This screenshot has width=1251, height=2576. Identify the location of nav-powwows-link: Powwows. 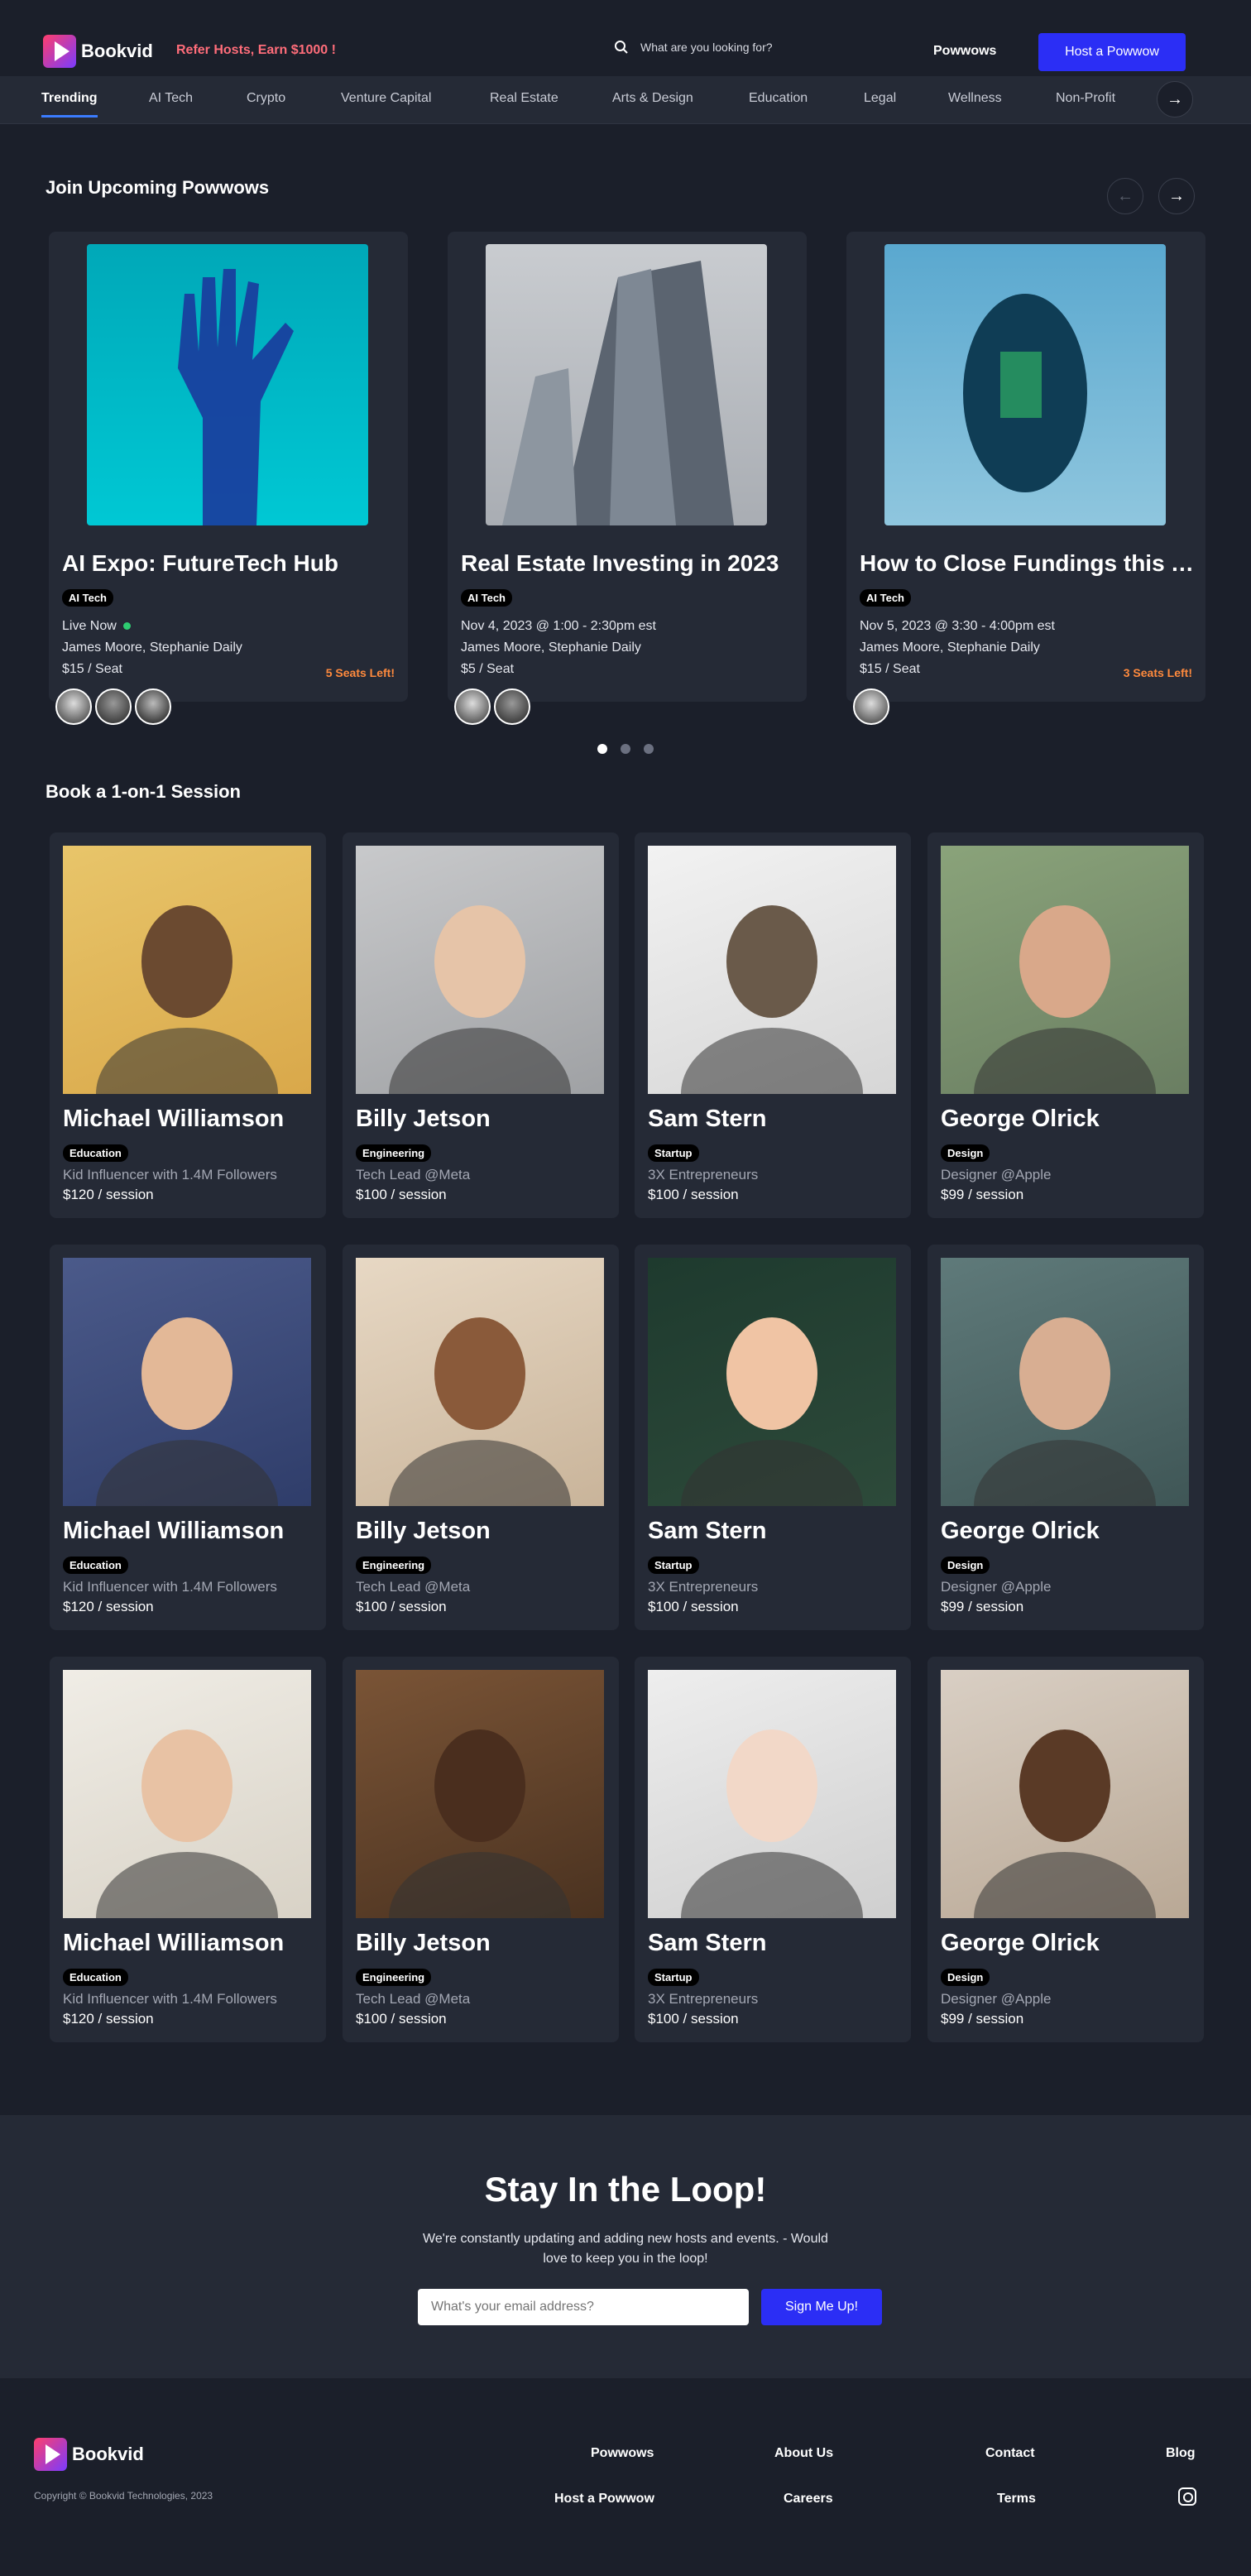
(965, 52).